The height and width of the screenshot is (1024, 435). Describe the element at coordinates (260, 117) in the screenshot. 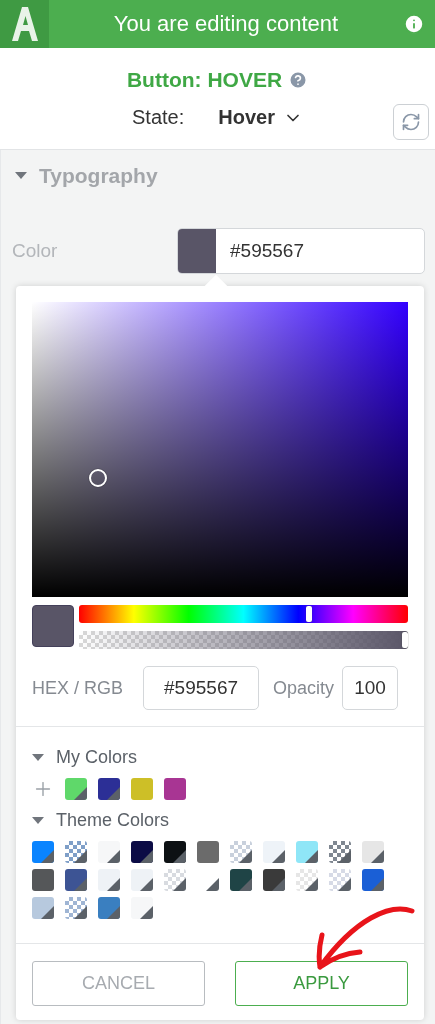

I see `state-dropdown: Hover` at that location.